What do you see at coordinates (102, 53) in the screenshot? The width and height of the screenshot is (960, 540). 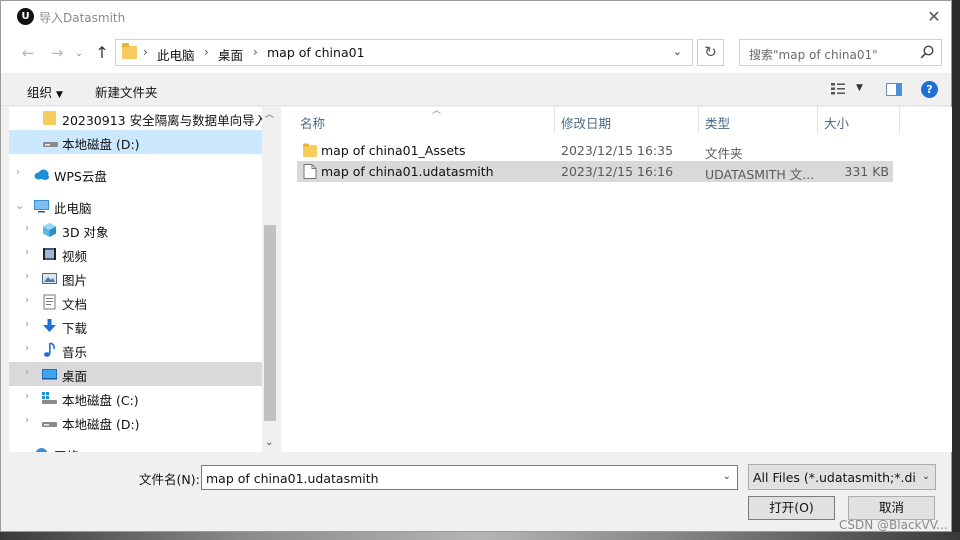 I see `up-arrow-icon: ↑` at bounding box center [102, 53].